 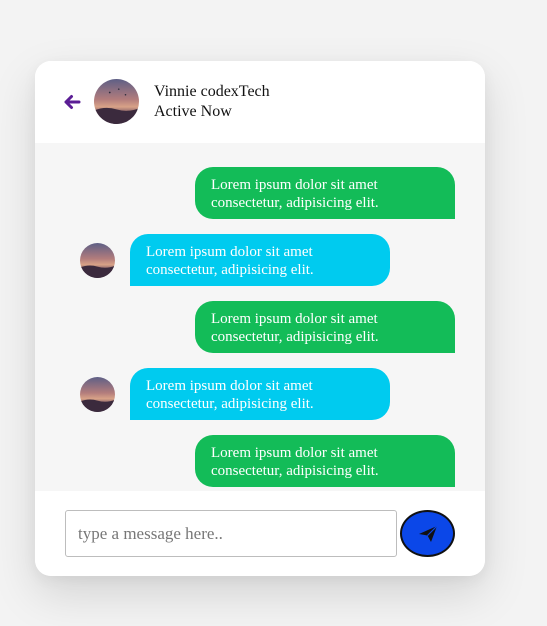 I want to click on paper-plane-icon, so click(x=428, y=533).